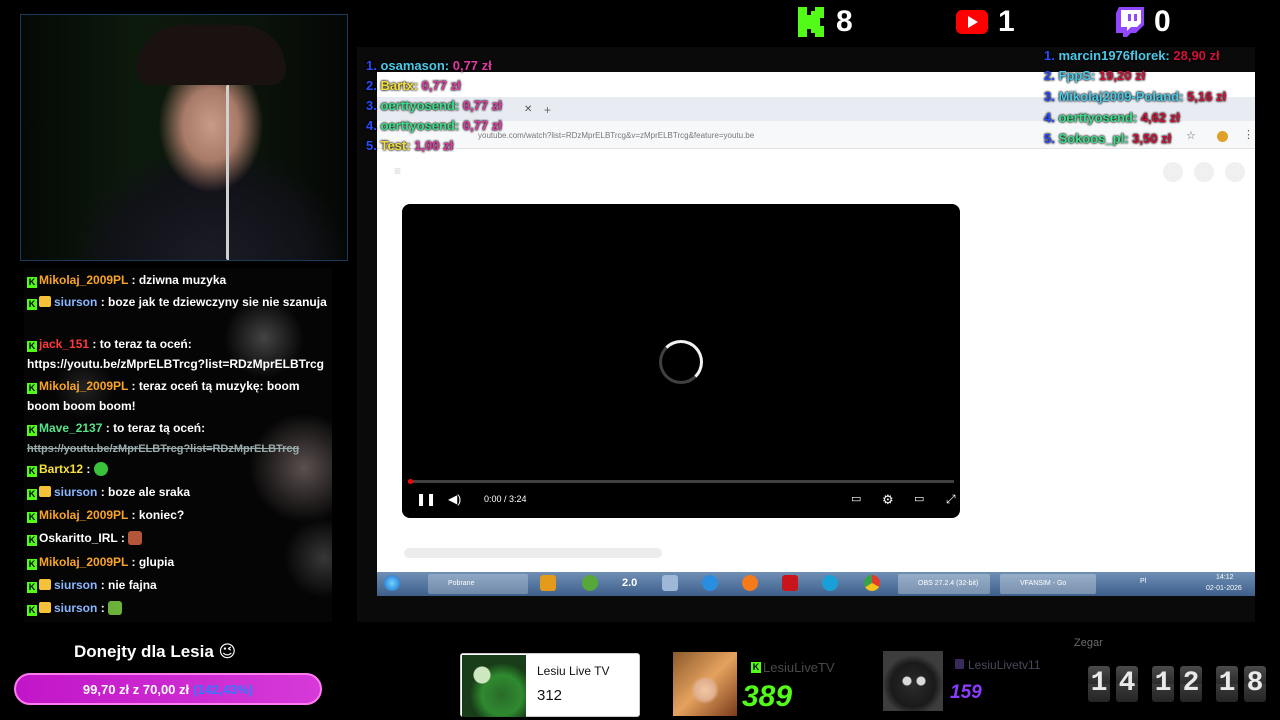 The image size is (1280, 720). Describe the element at coordinates (547, 110) in the screenshot. I see `new-tab-icon: +` at that location.